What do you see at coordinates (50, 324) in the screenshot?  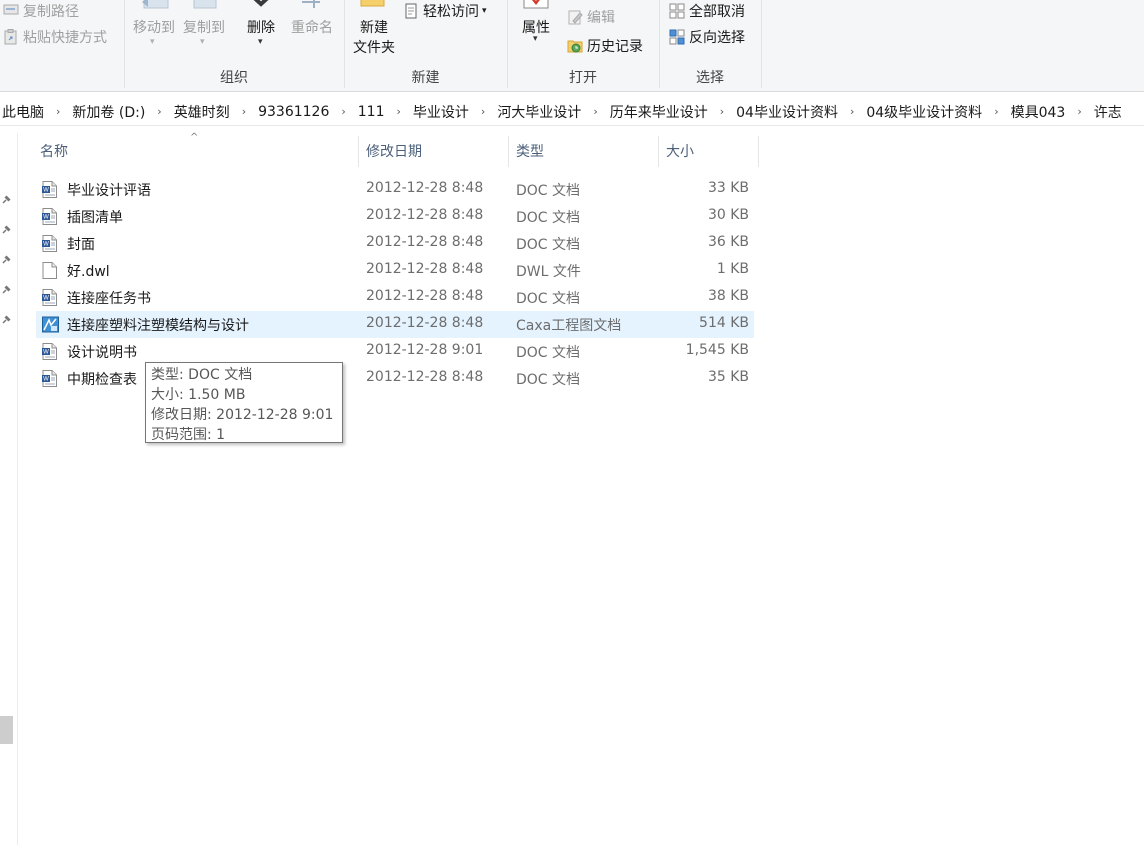 I see `caxa-drawing-icon` at bounding box center [50, 324].